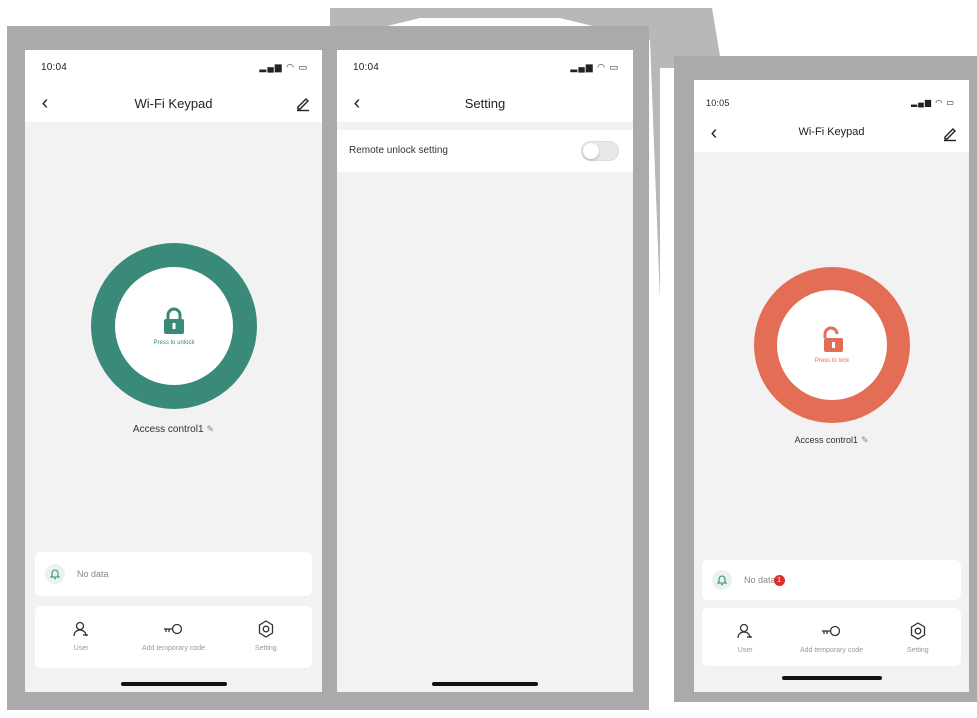 This screenshot has width=977, height=718. I want to click on lock-button: Press to lock, so click(832, 345).